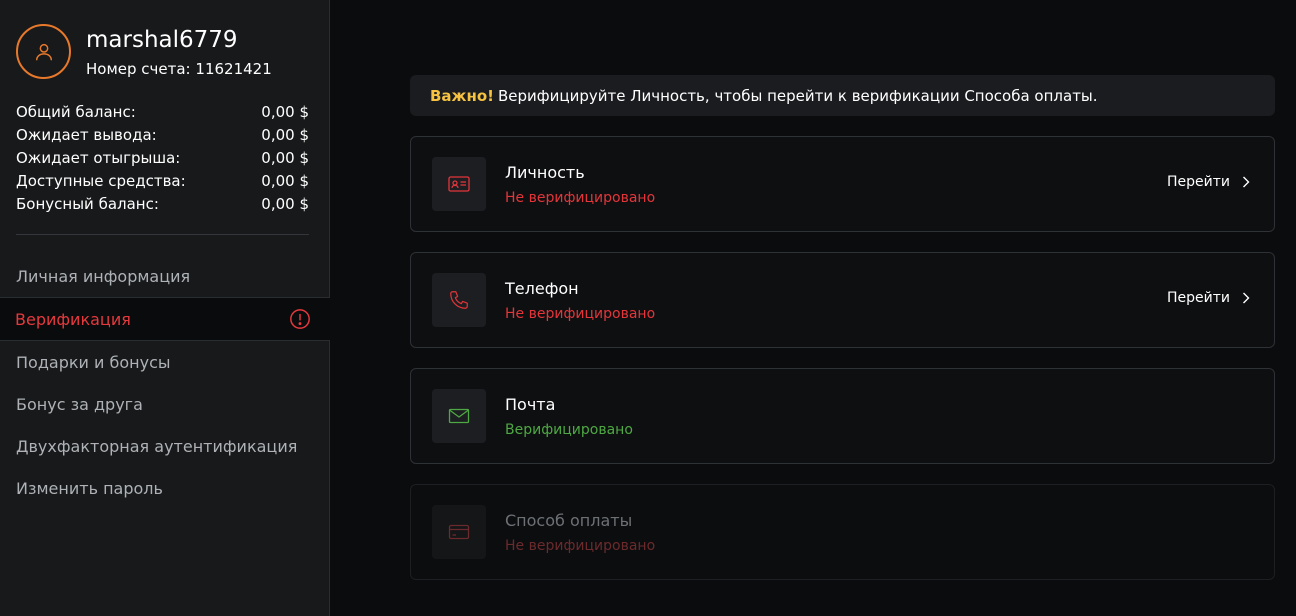 The width and height of the screenshot is (1296, 616). Describe the element at coordinates (842, 532) in the screenshot. I see `verification-card-payment-method: Способ оплаты Не верифицировано` at that location.